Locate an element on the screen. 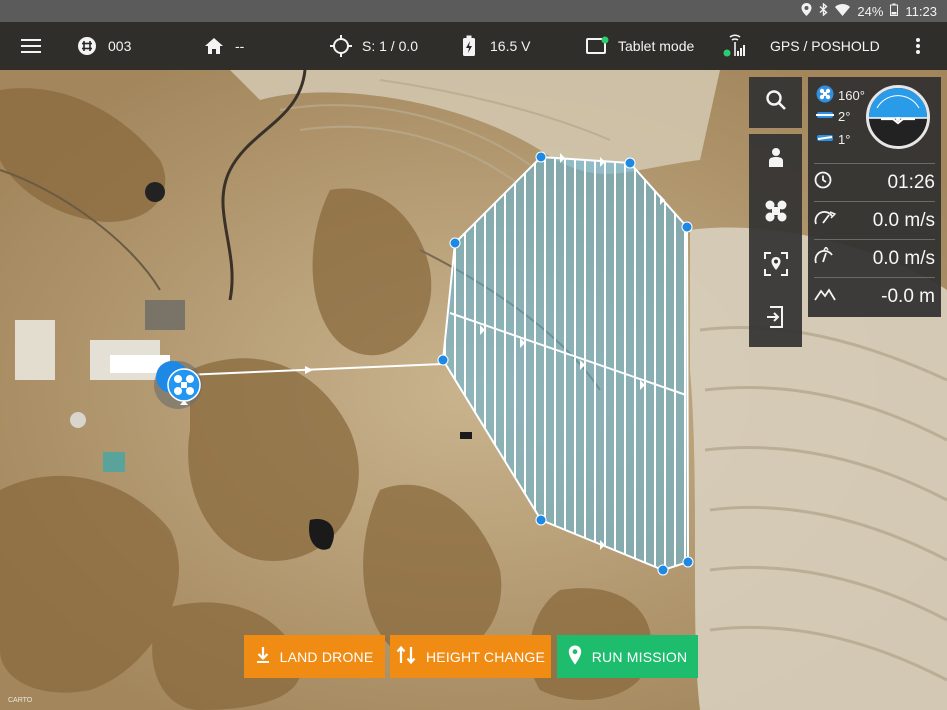 The width and height of the screenshot is (947, 710). swap-vertical-icon is located at coordinates (406, 656).